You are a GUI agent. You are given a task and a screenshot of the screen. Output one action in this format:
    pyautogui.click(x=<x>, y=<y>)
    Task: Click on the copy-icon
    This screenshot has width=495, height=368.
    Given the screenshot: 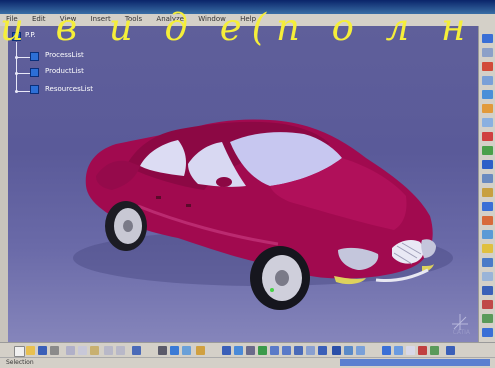 What is the action you would take?
    pyautogui.click(x=82, y=350)
    